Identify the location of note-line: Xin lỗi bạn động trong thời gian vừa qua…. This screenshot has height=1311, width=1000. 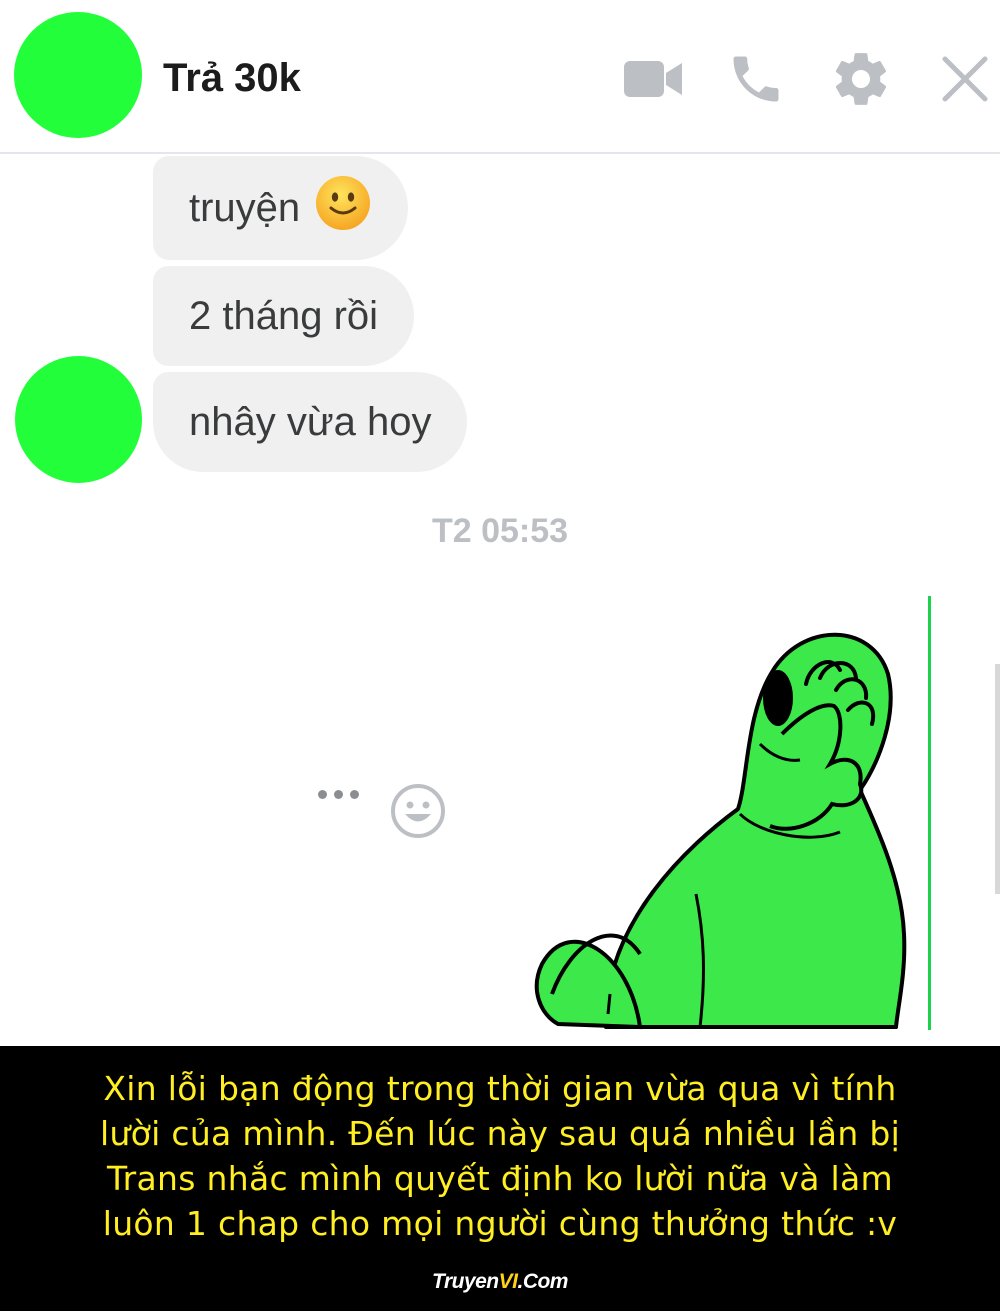
(500, 1088).